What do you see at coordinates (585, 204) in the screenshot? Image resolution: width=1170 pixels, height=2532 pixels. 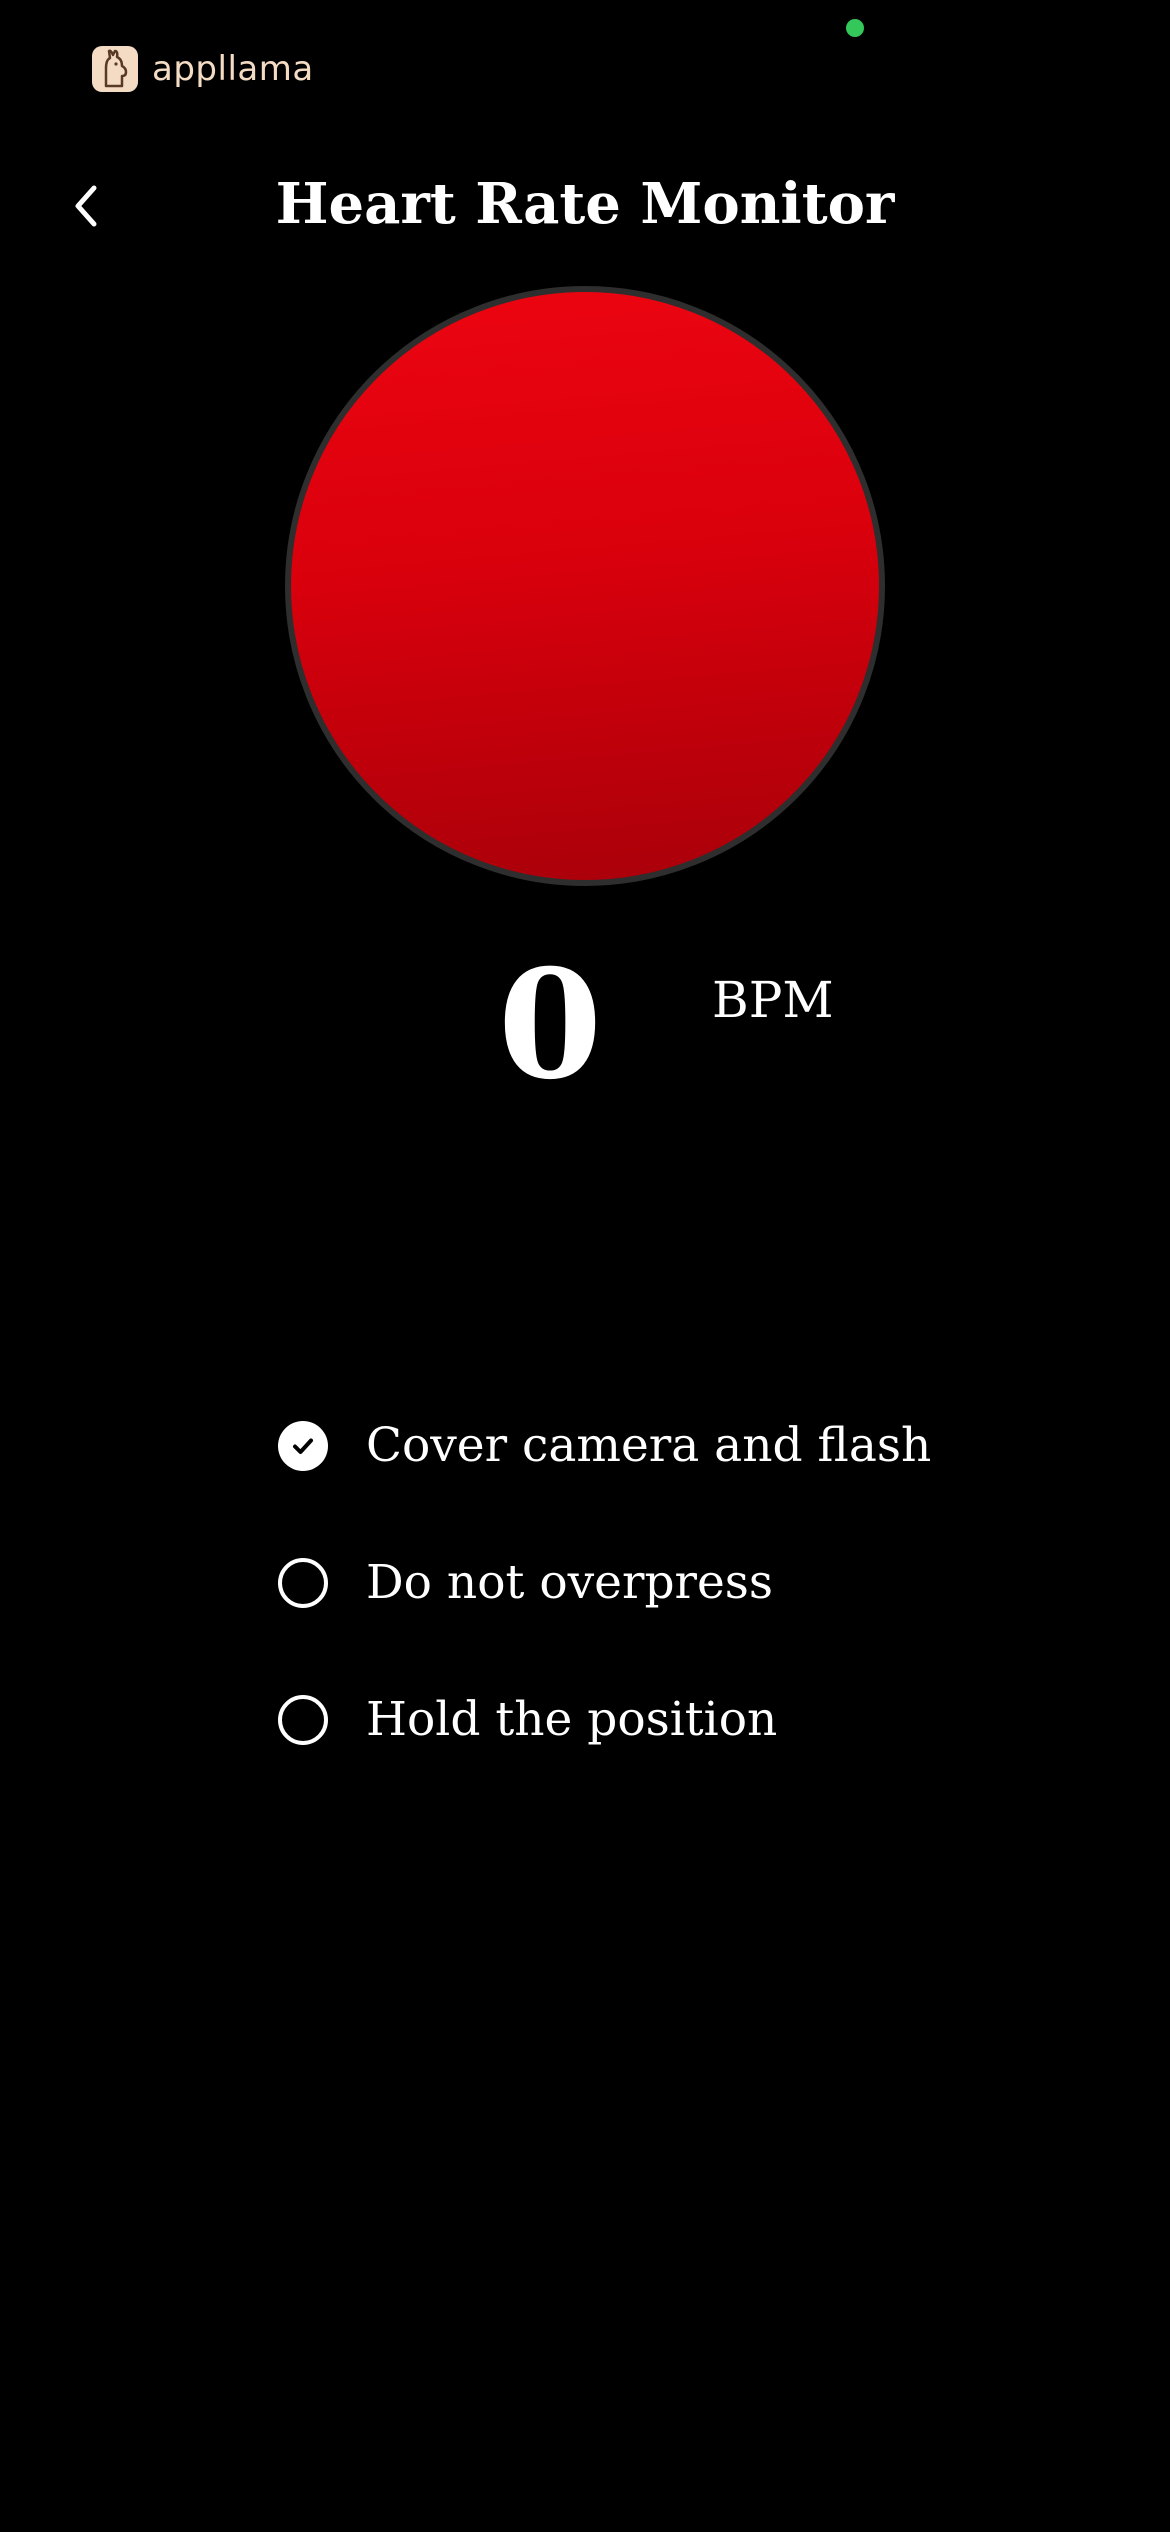 I see `page-title: Heart Rate Monitor` at bounding box center [585, 204].